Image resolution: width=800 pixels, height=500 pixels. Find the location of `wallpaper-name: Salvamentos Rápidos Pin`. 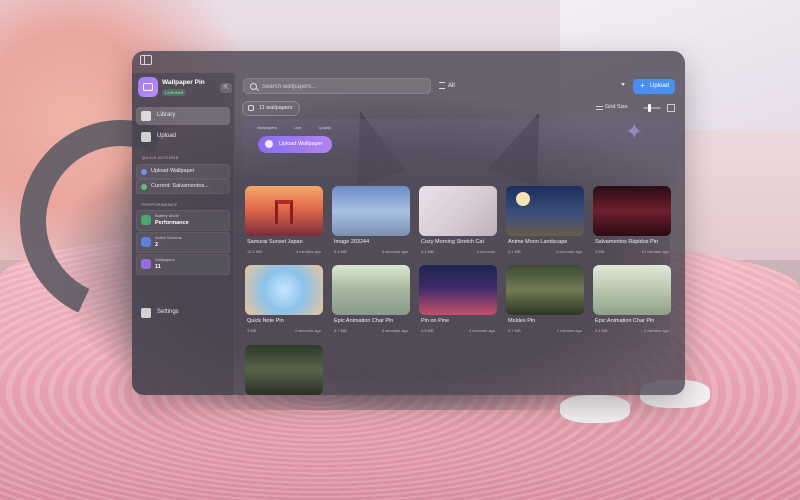

wallpaper-name: Salvamentos Rápidos Pin is located at coordinates (626, 242).